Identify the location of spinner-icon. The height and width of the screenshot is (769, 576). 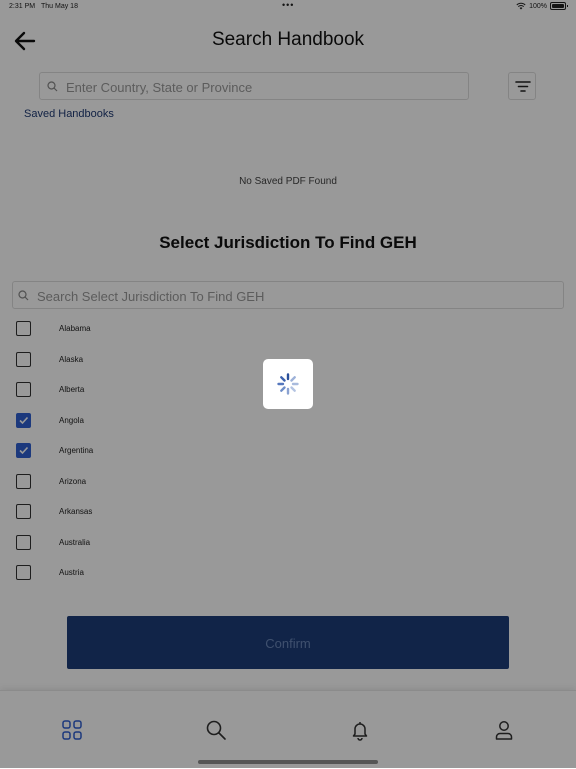
(288, 384).